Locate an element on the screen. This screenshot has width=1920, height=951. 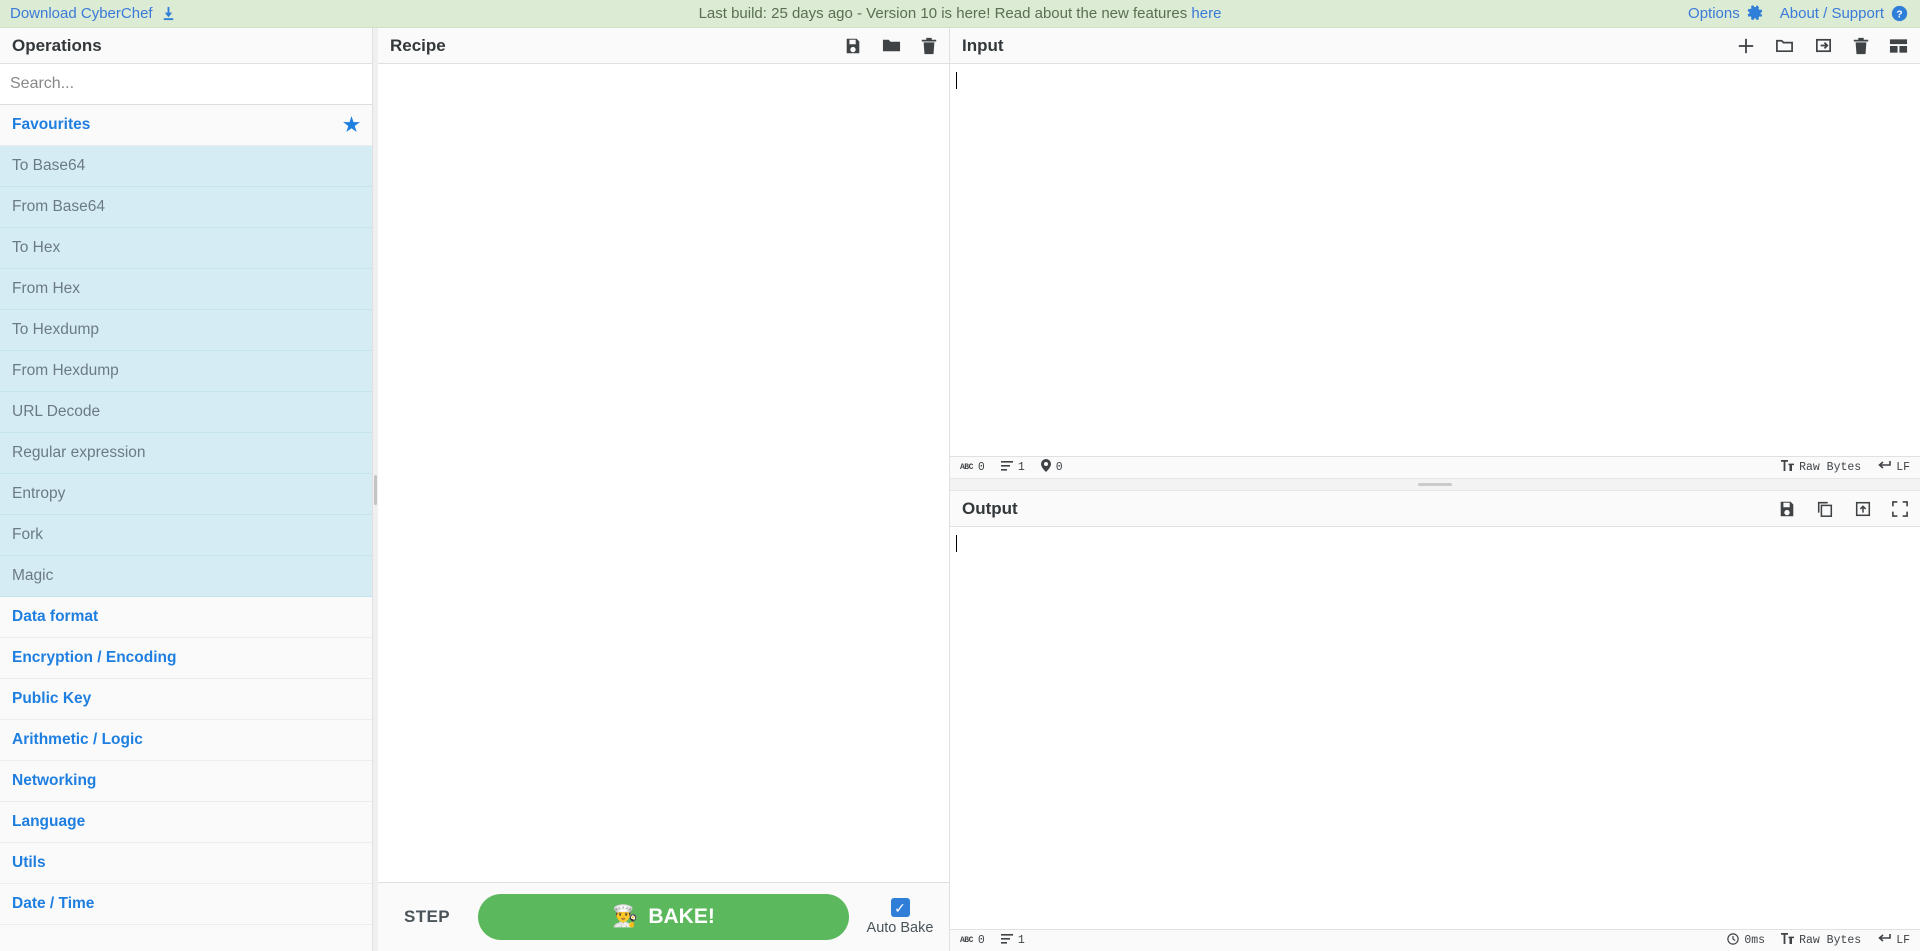
output-length: ABC 0 is located at coordinates (972, 940).